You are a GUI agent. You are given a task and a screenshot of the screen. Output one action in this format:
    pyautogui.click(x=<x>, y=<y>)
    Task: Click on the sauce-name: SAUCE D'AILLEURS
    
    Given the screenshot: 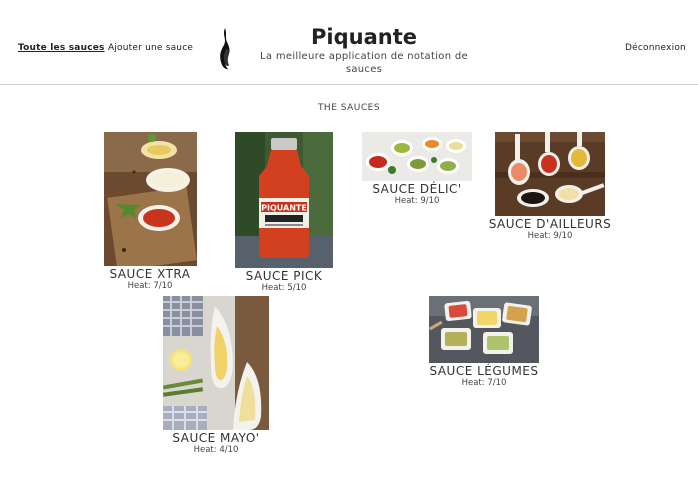 What is the action you would take?
    pyautogui.click(x=550, y=224)
    